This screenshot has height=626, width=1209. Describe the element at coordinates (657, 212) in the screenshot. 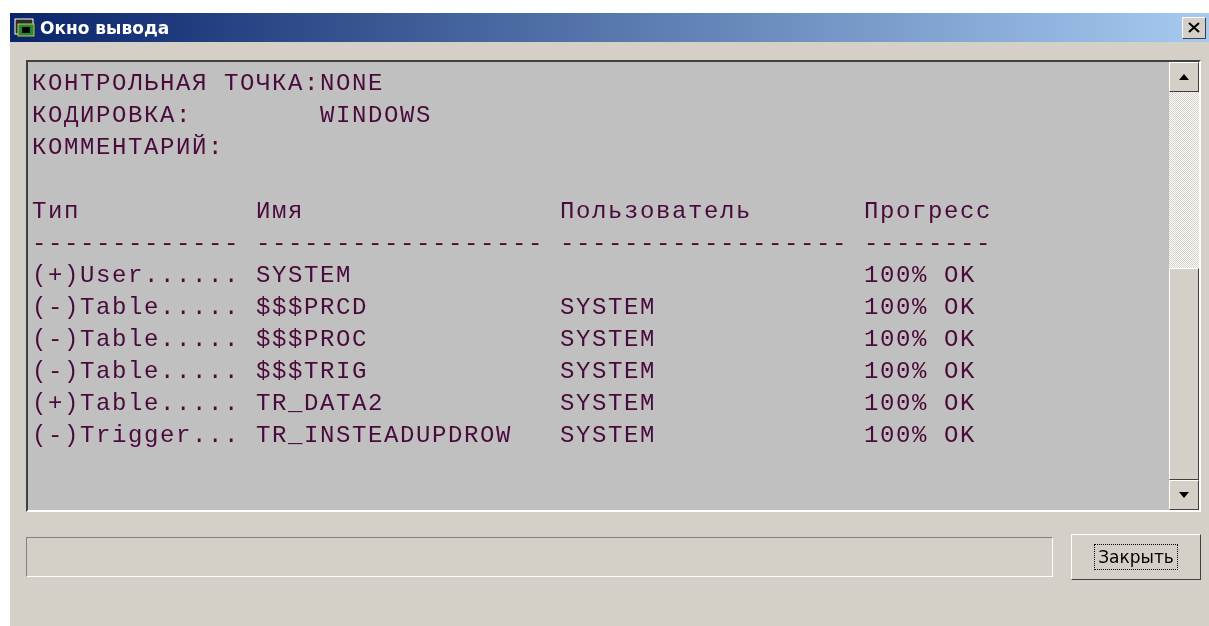

I see `column-heading: Пользователь` at that location.